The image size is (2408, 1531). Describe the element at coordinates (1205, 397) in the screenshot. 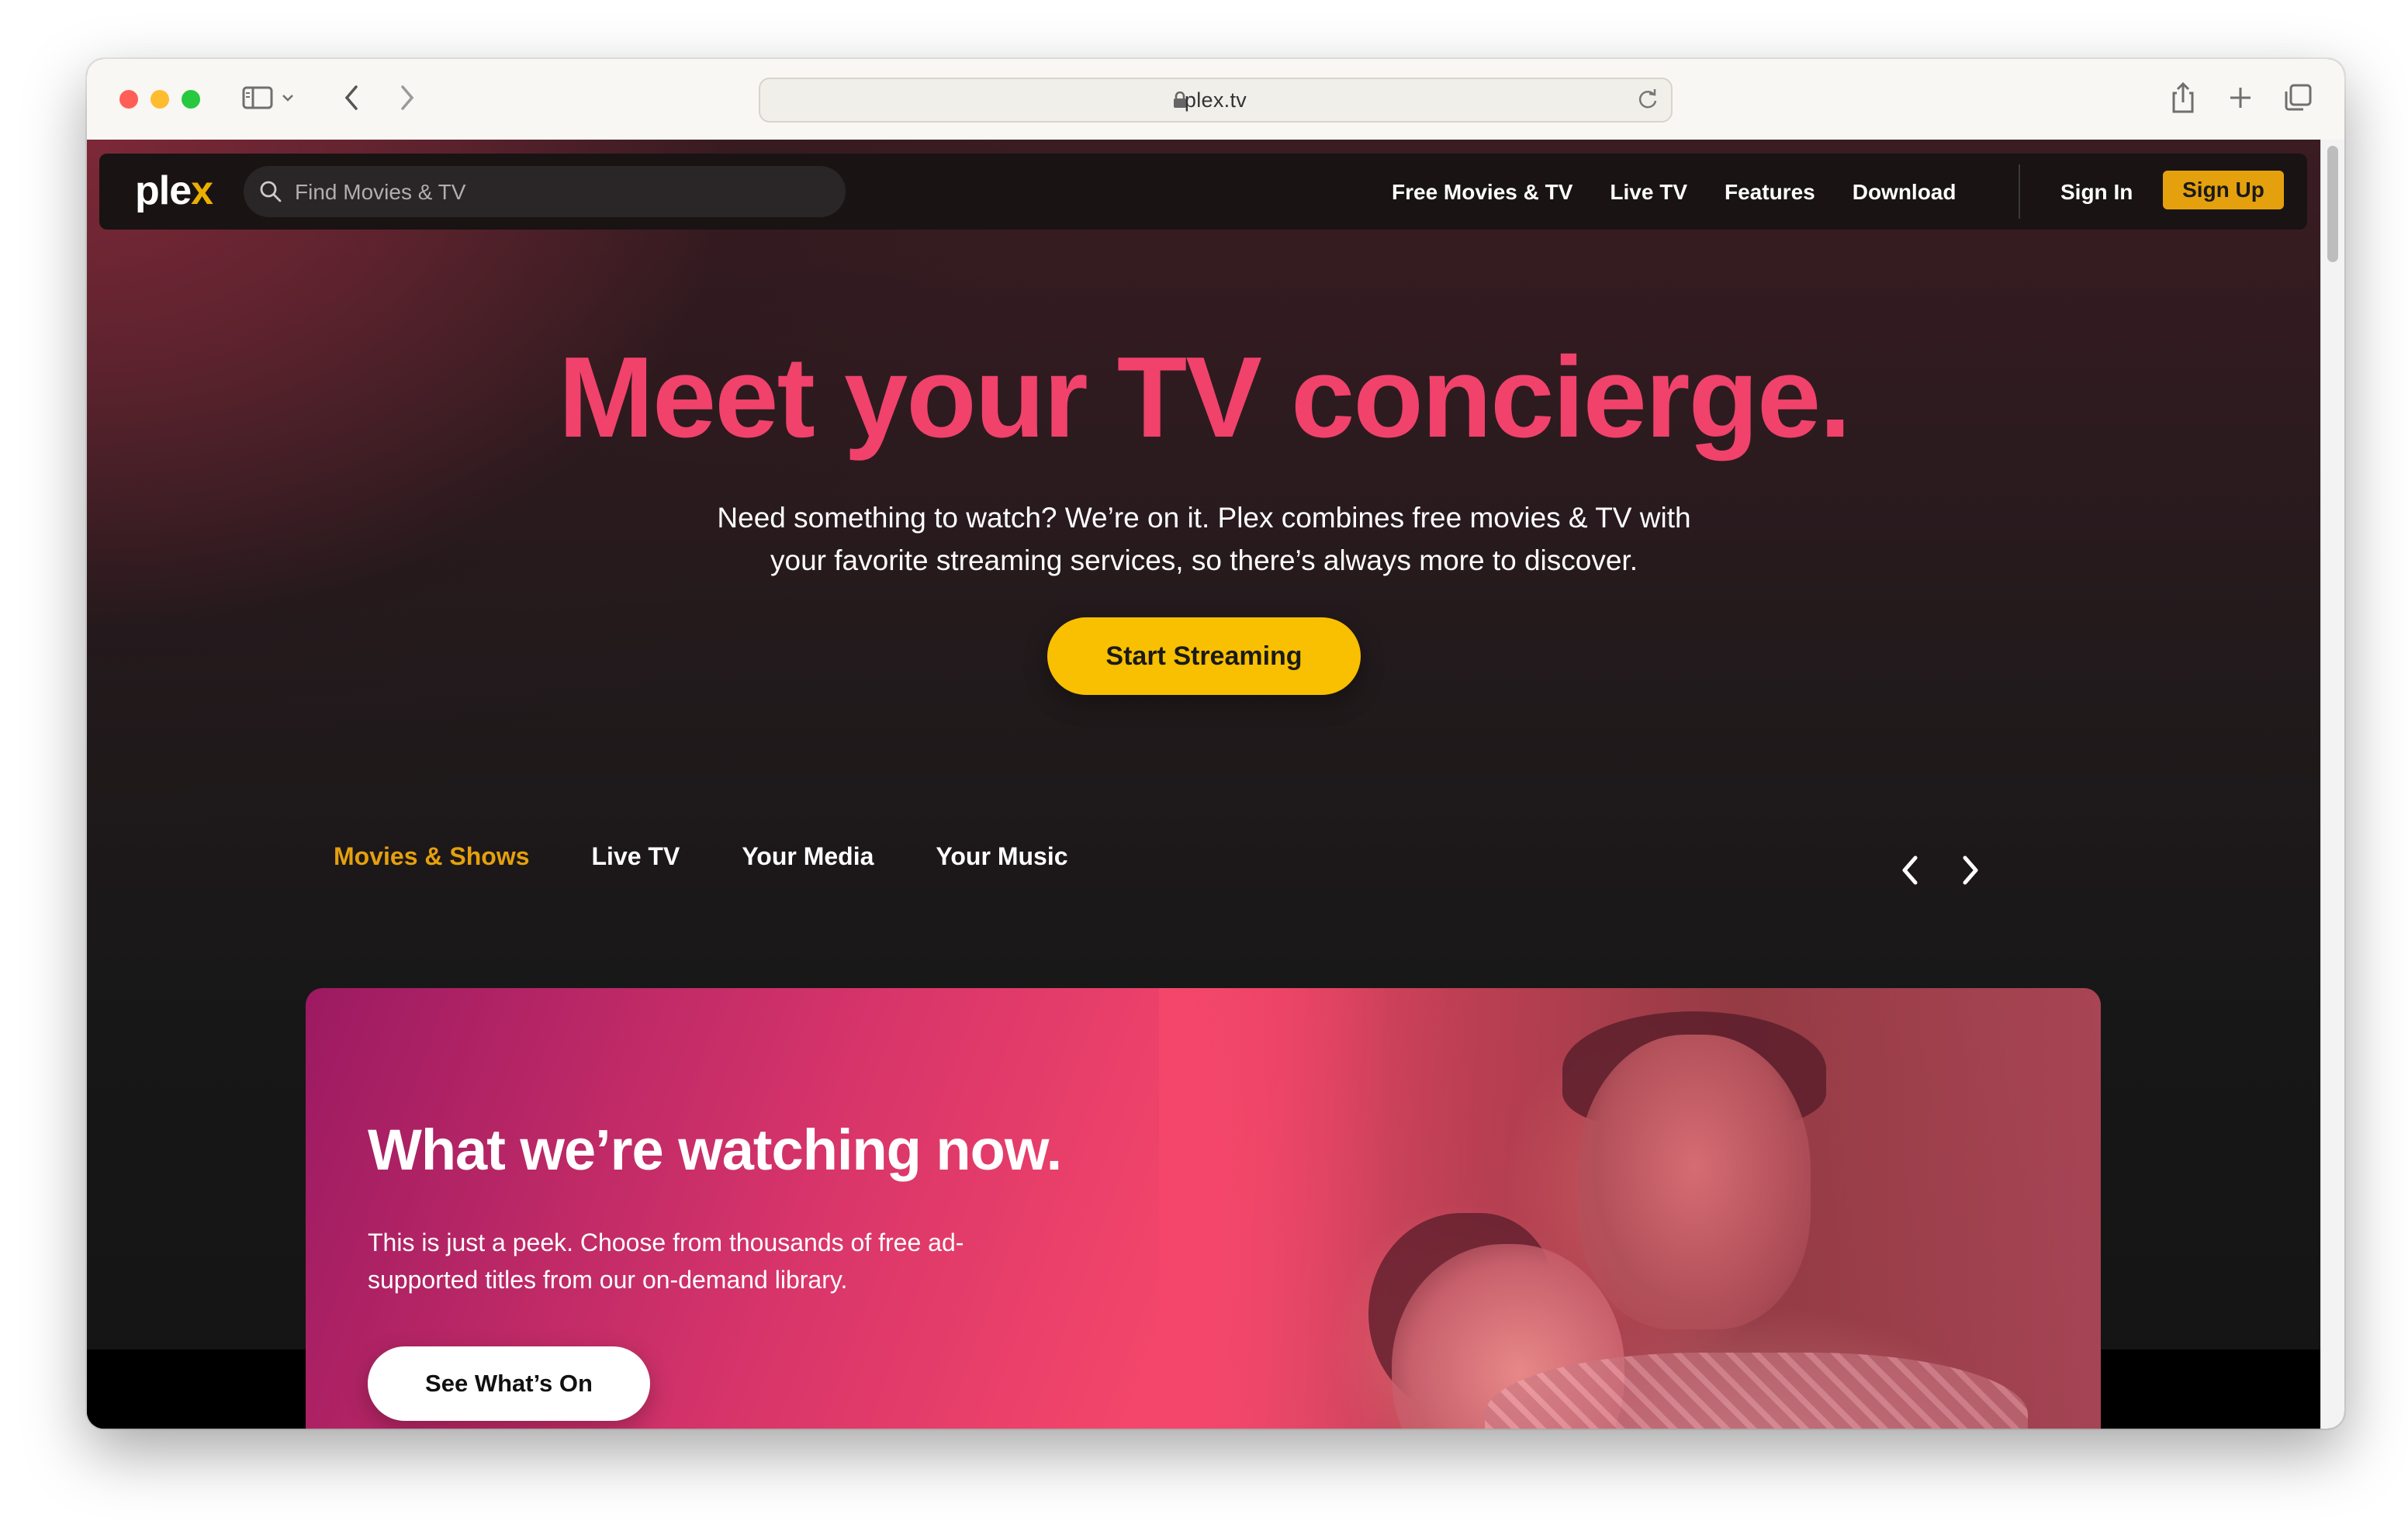

I see `hero-title: Meet your TV concierge.` at that location.